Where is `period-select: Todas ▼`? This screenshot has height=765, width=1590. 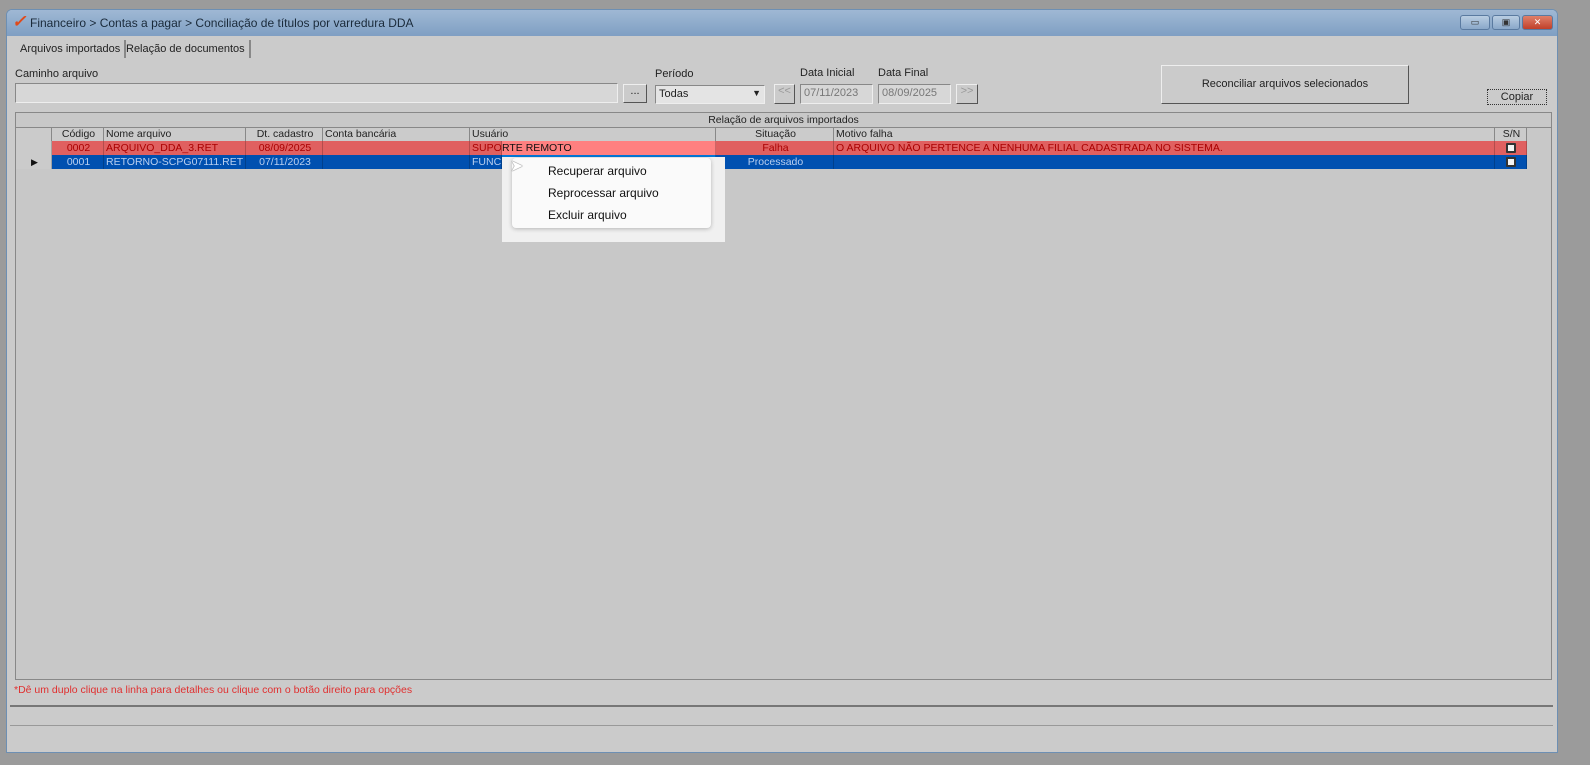 period-select: Todas ▼ is located at coordinates (710, 94).